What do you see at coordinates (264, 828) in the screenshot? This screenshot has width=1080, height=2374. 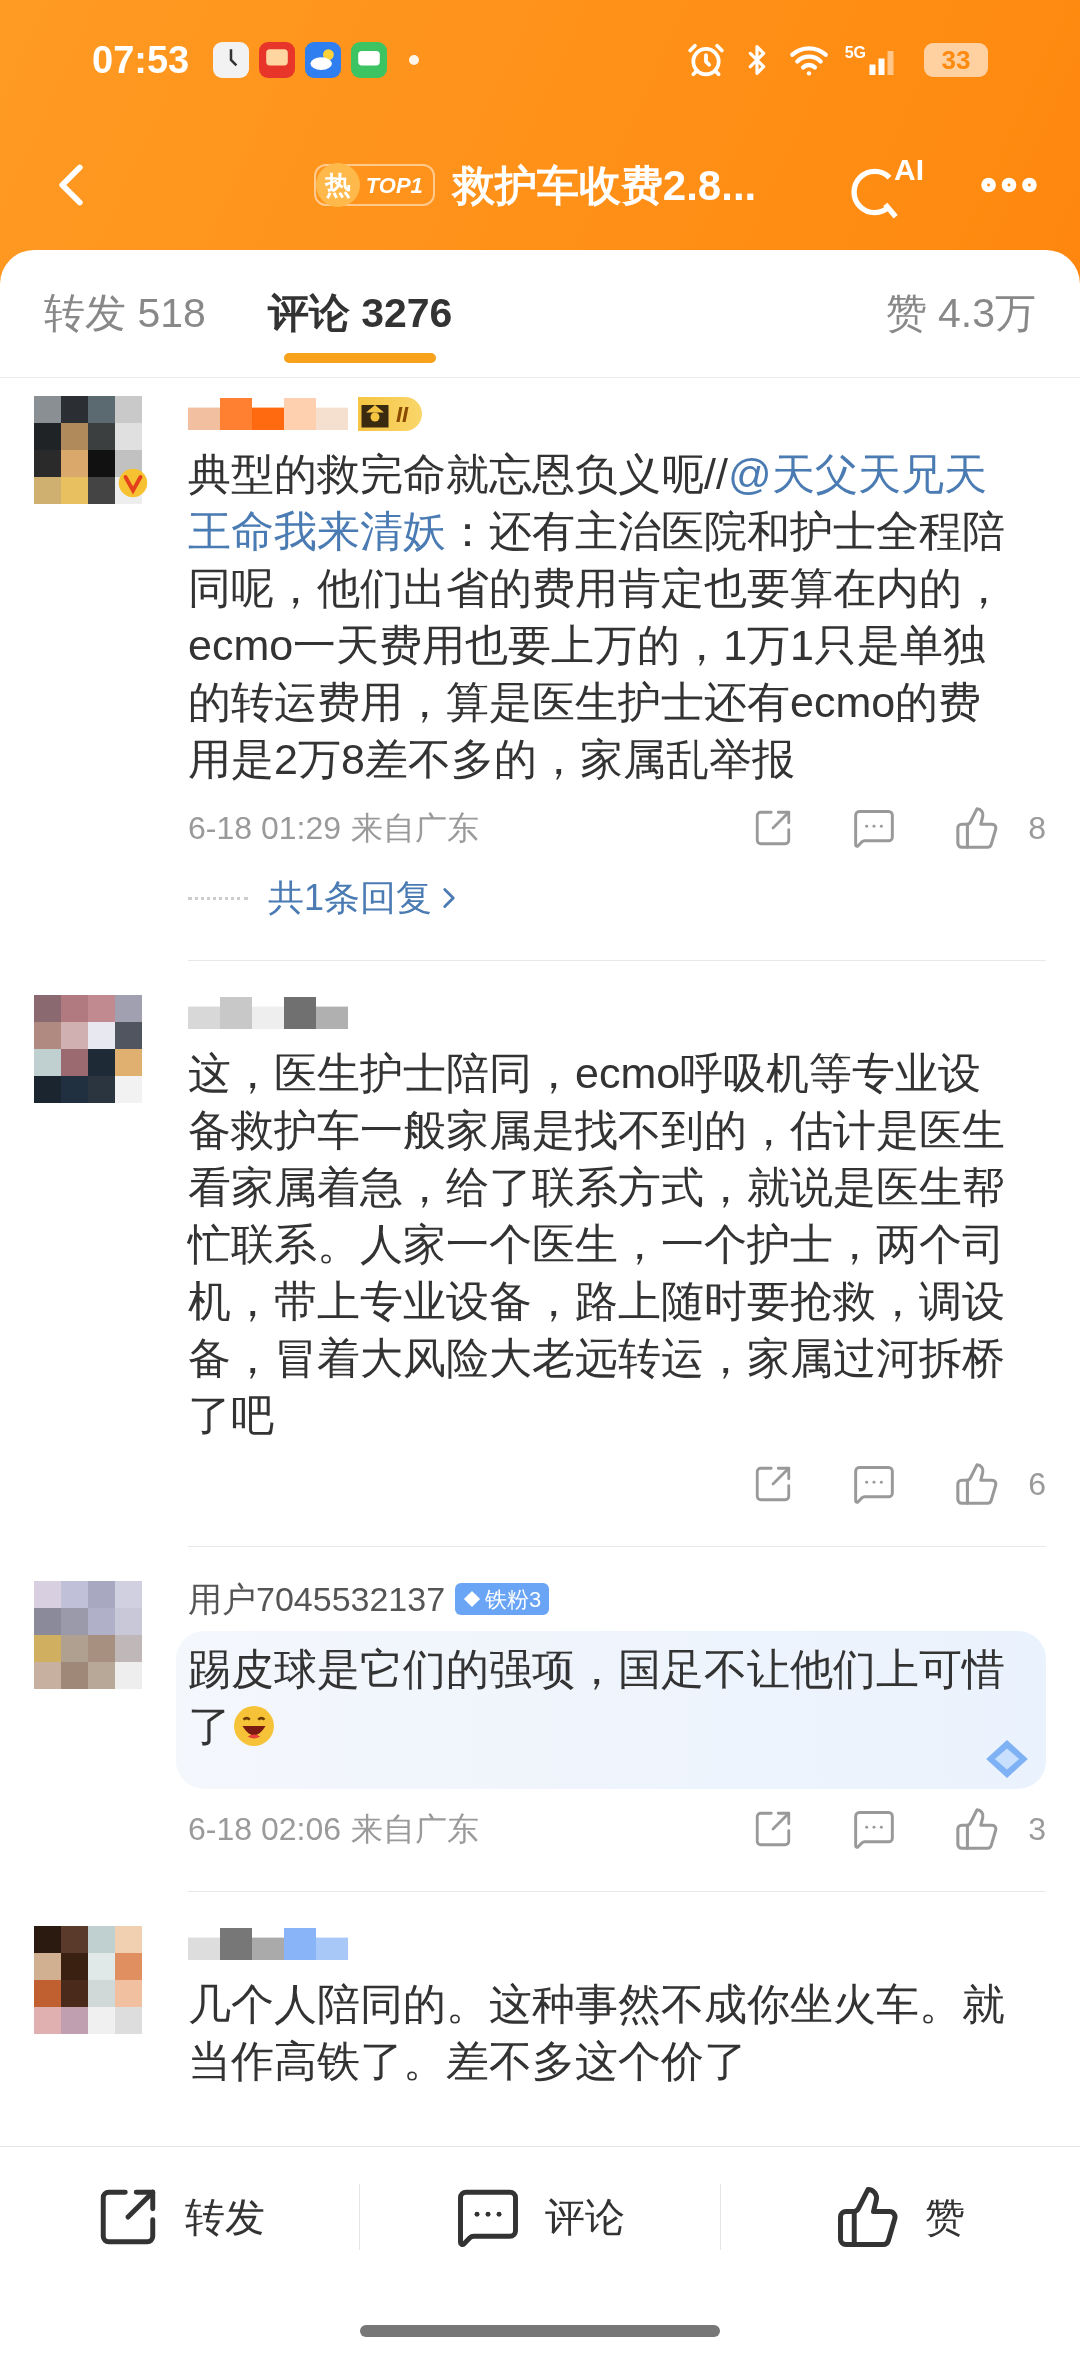 I see `comment-time: 6-18 01:29` at bounding box center [264, 828].